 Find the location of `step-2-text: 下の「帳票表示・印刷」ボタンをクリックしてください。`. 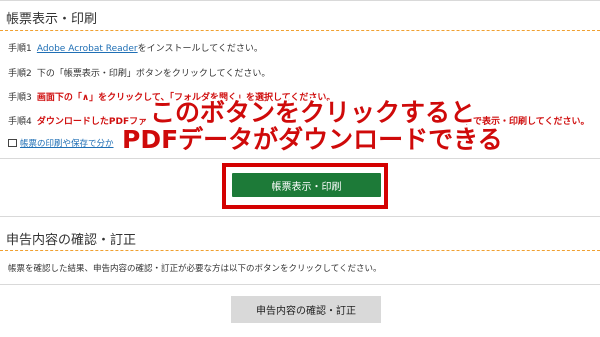

step-2-text: 下の「帳票表示・印刷」ボタンをクリックしてください。 is located at coordinates (153, 74).